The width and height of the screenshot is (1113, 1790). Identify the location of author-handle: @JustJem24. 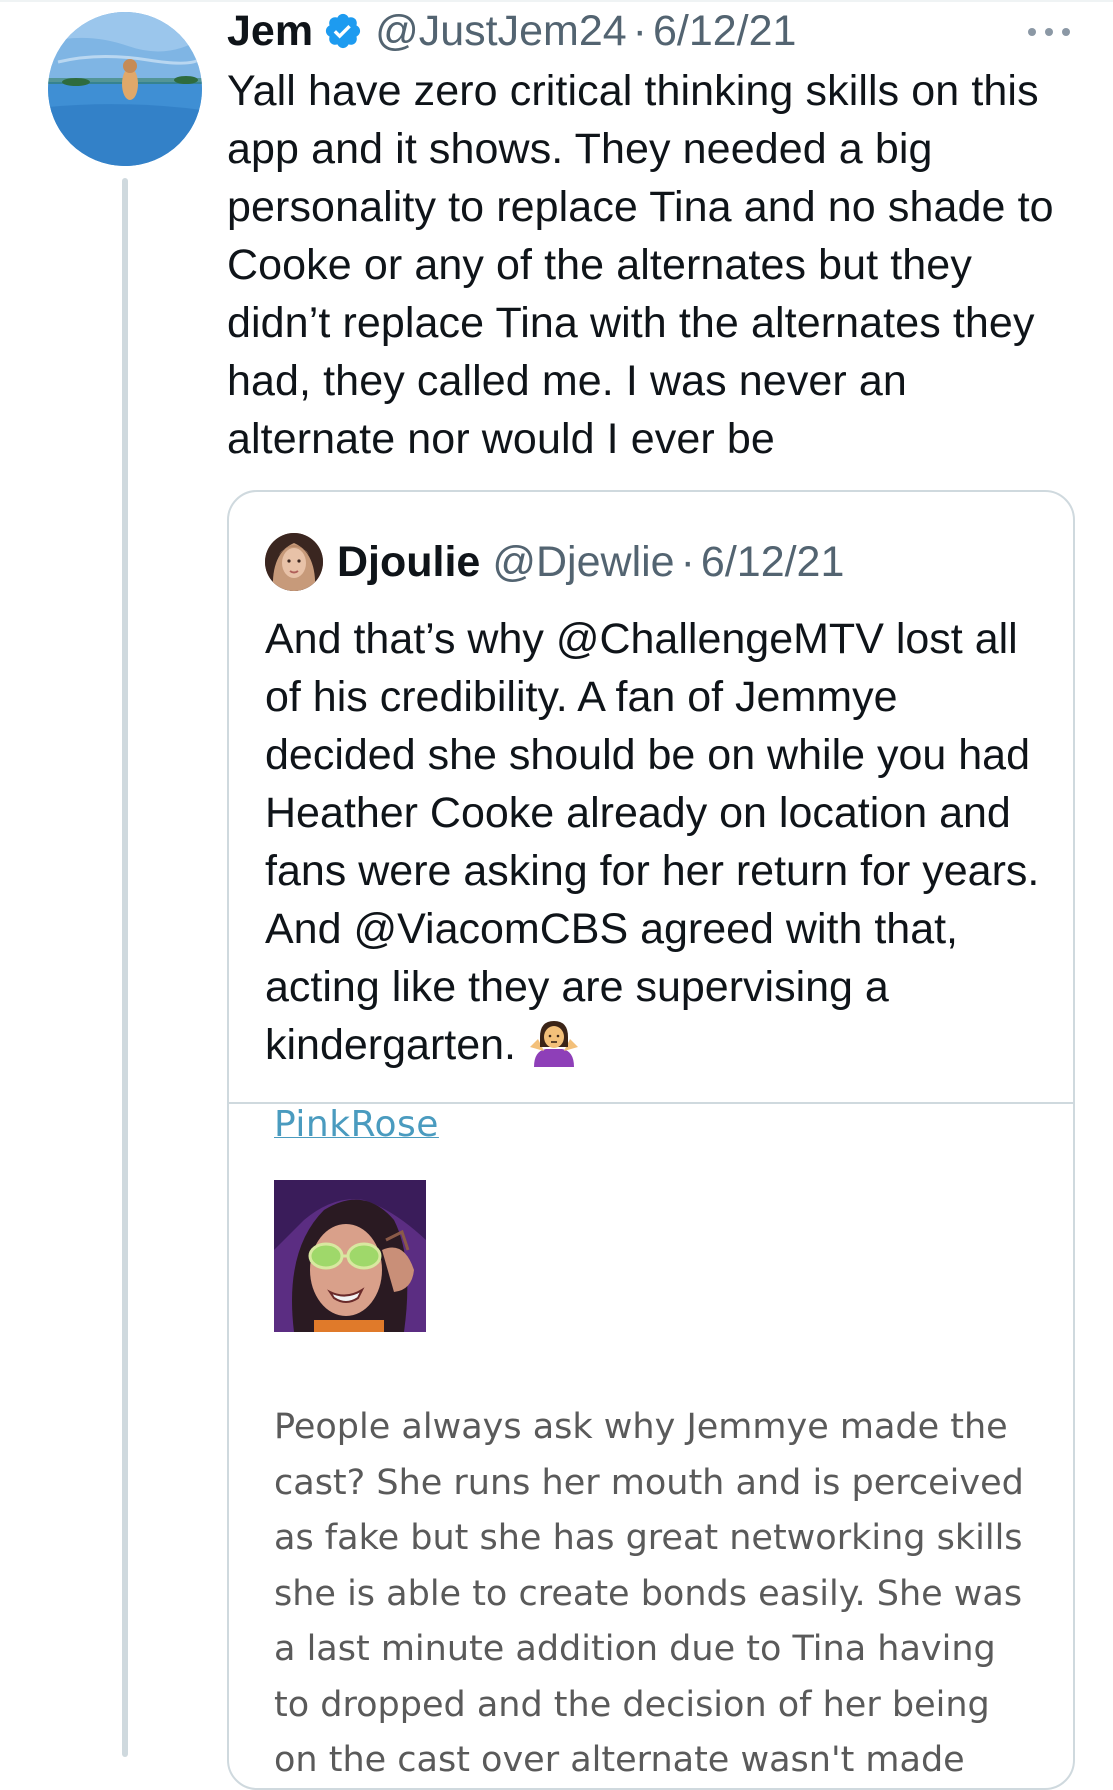
(501, 31).